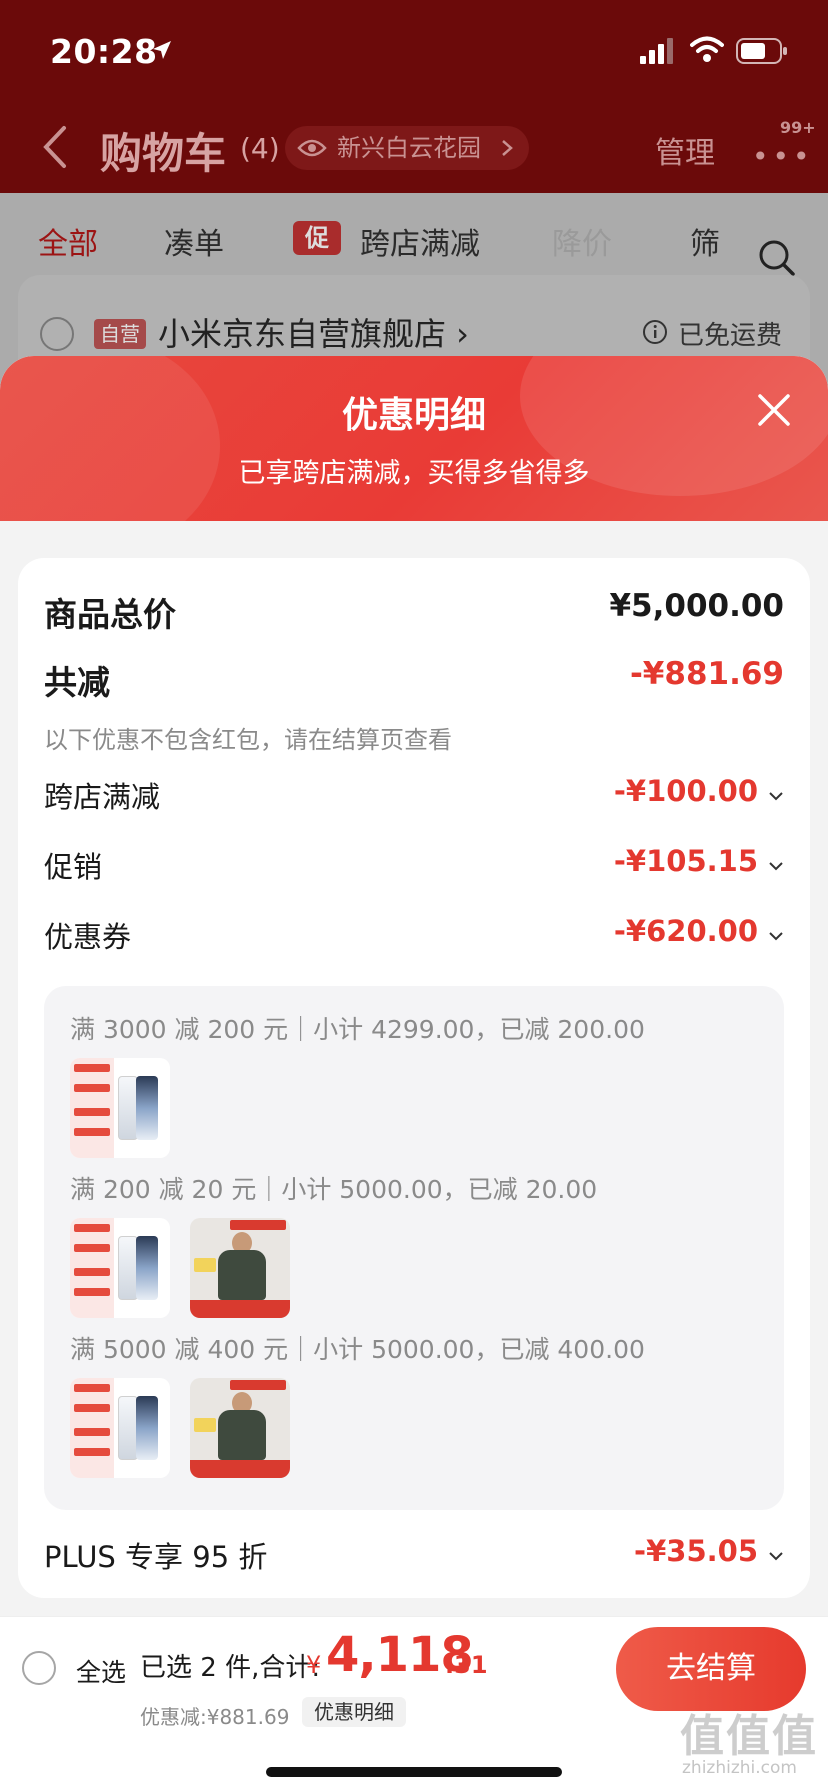 The image size is (828, 1792). What do you see at coordinates (414, 50) in the screenshot?
I see `status-bar: 20:28` at bounding box center [414, 50].